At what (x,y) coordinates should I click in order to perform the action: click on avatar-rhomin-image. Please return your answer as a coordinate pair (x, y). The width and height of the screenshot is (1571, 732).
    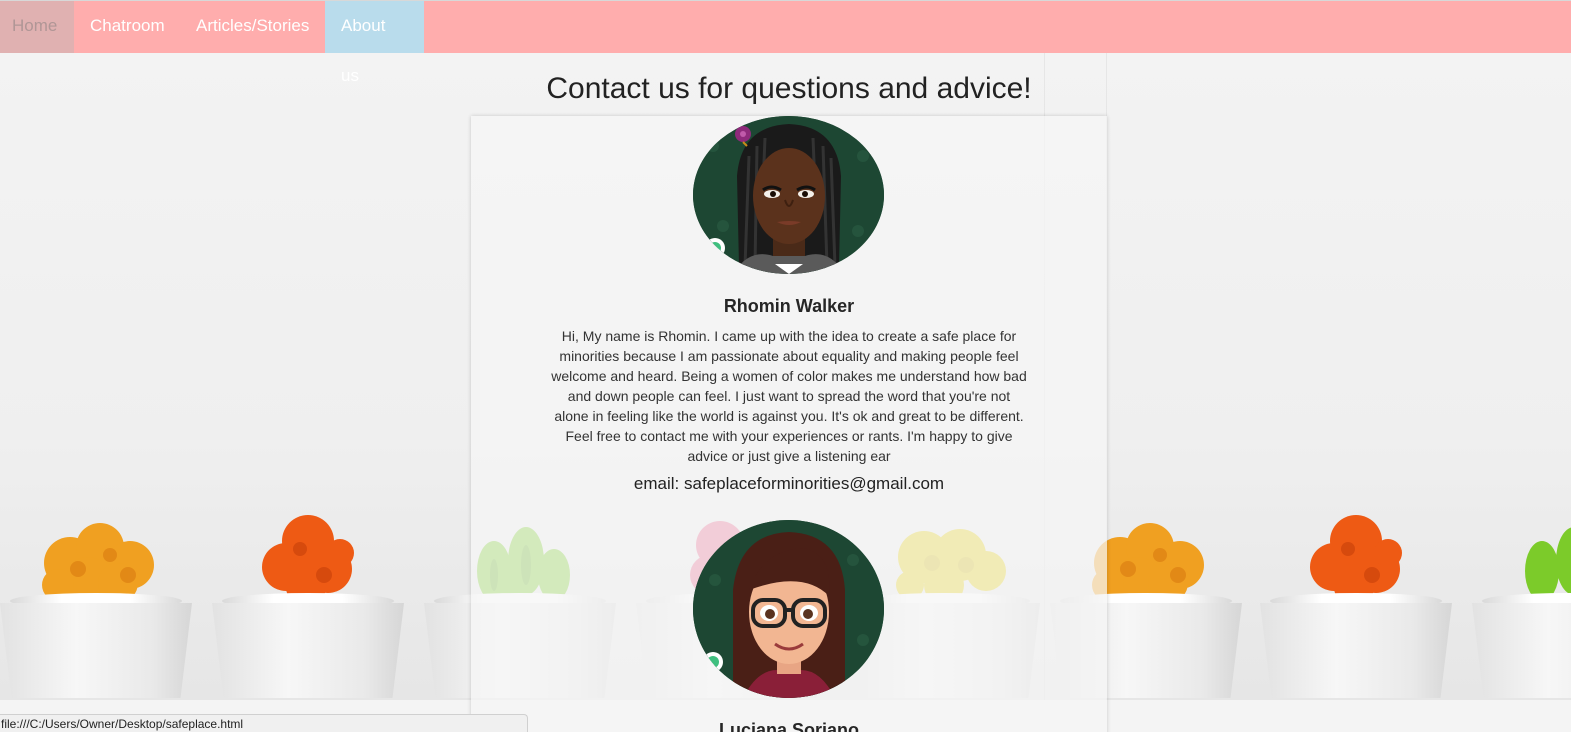
    Looking at the image, I should click on (788, 195).